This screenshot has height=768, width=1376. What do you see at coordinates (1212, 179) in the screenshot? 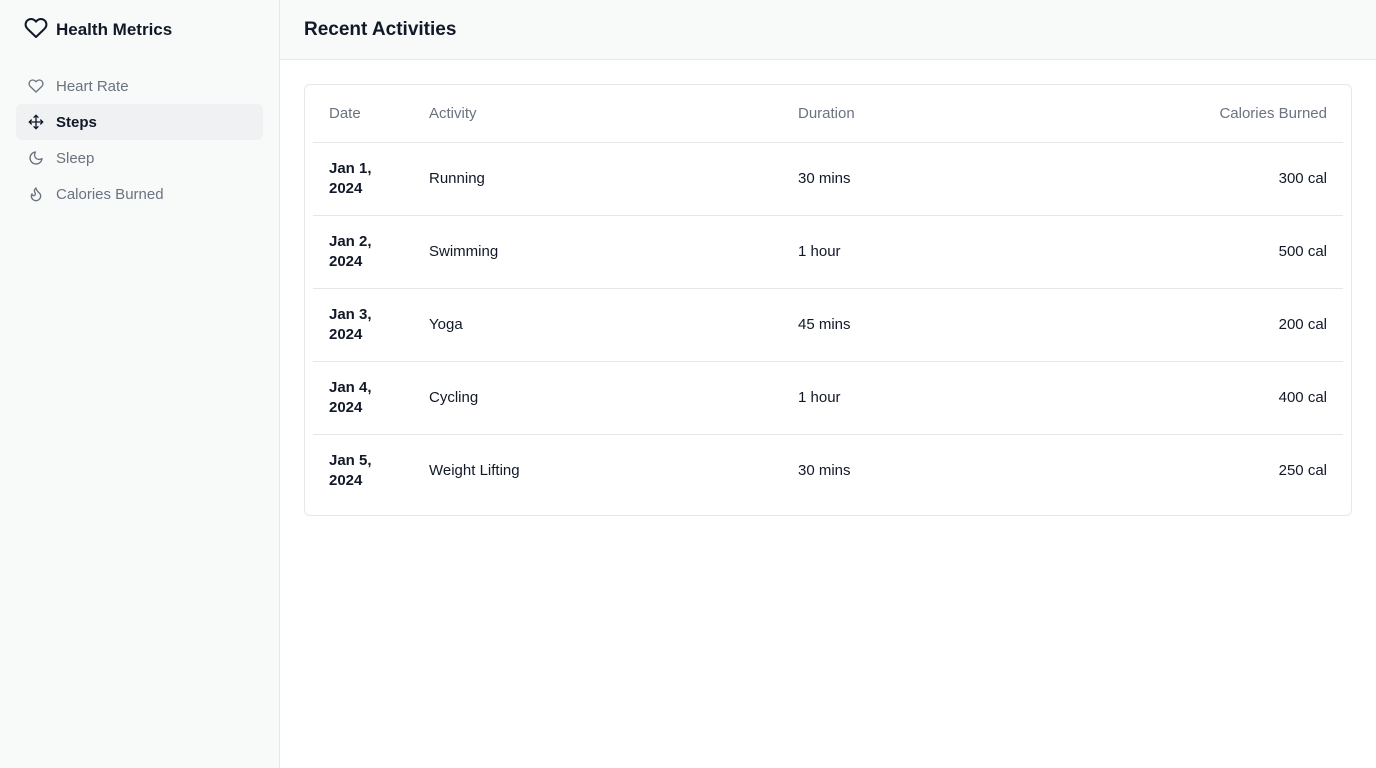
I see `calories-cell: 300 cal` at bounding box center [1212, 179].